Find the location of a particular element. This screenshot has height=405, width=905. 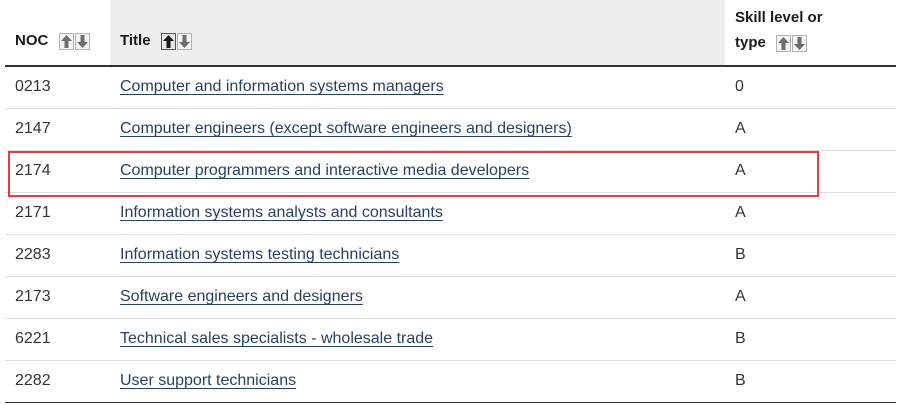

table-row: 2282 User support technicians B is located at coordinates (450, 381).